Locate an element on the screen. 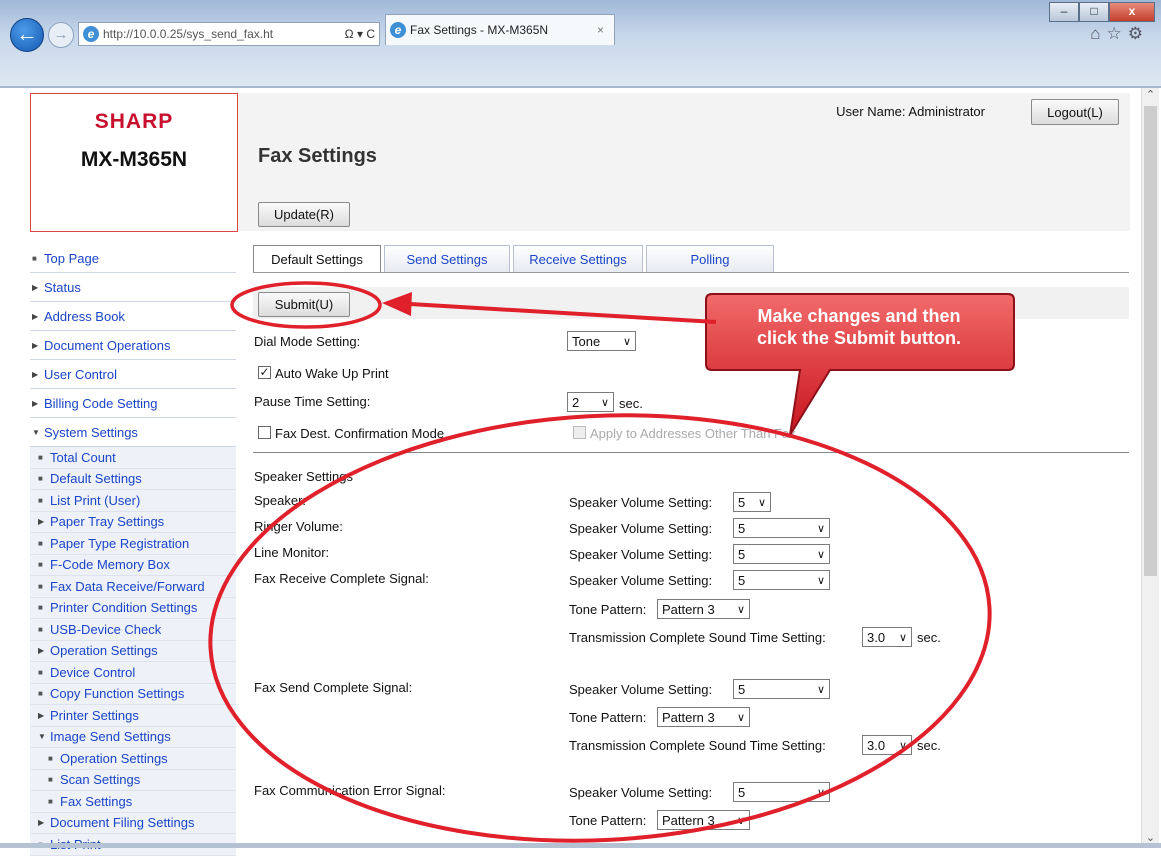 The height and width of the screenshot is (856, 1161). send-time-select: 3.0 ∨ is located at coordinates (887, 745).